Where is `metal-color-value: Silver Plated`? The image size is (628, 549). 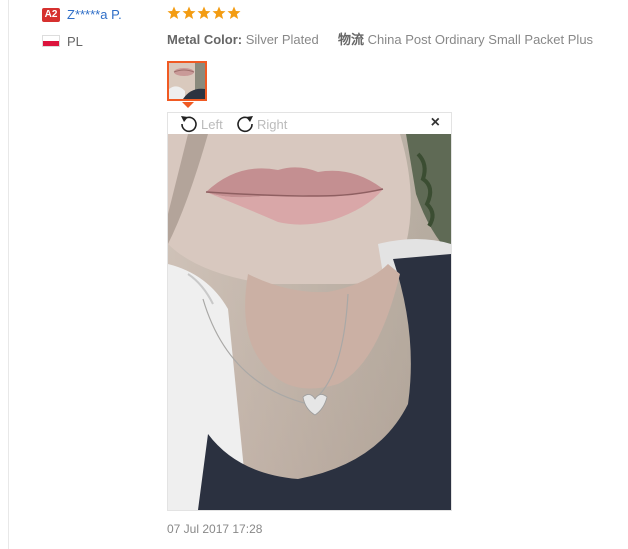
metal-color-value: Silver Plated is located at coordinates (282, 39).